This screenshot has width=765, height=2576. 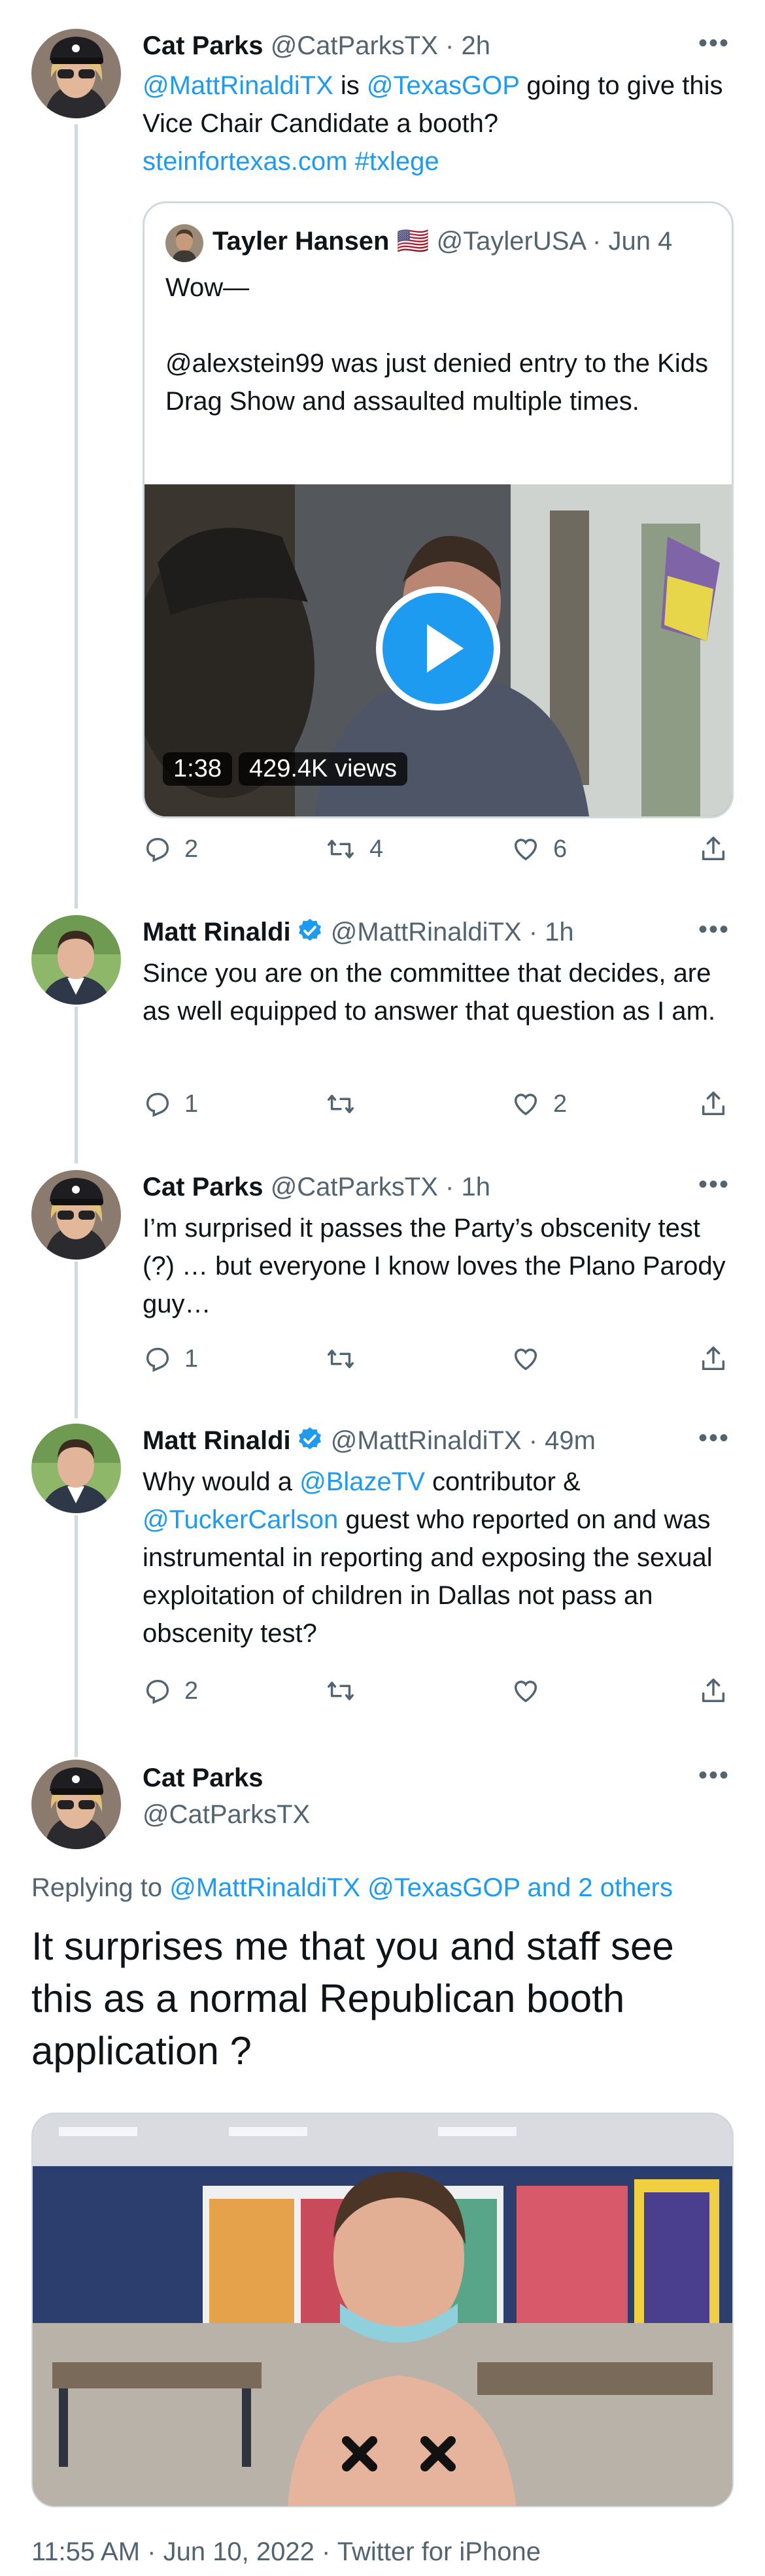 What do you see at coordinates (562, 1440) in the screenshot?
I see `tweet-time: · 49m` at bounding box center [562, 1440].